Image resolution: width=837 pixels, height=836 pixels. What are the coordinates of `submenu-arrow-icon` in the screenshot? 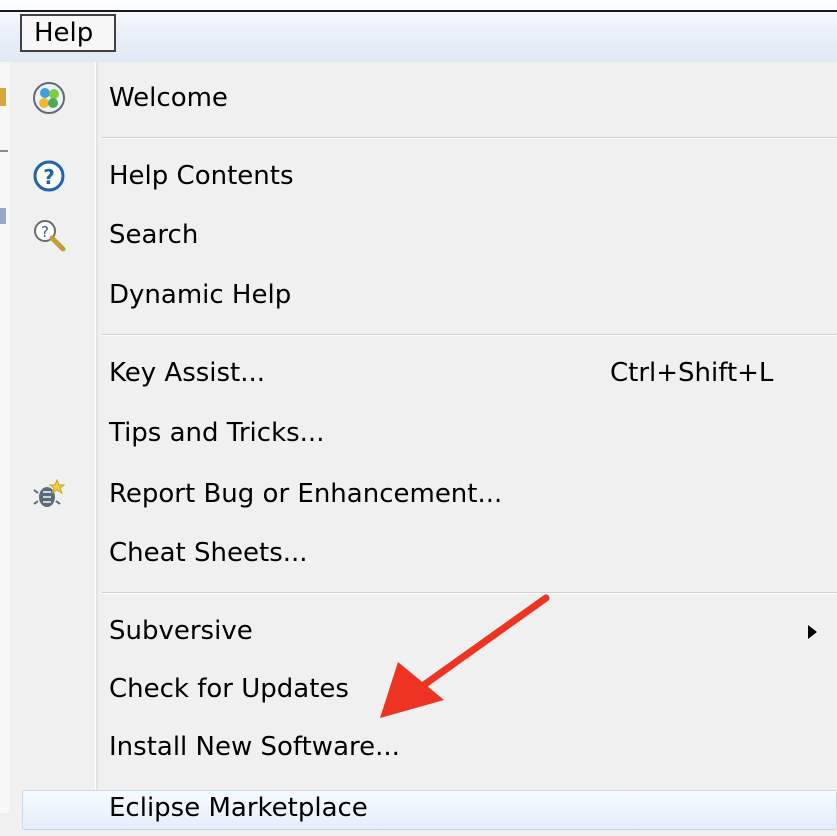 It's located at (812, 632).